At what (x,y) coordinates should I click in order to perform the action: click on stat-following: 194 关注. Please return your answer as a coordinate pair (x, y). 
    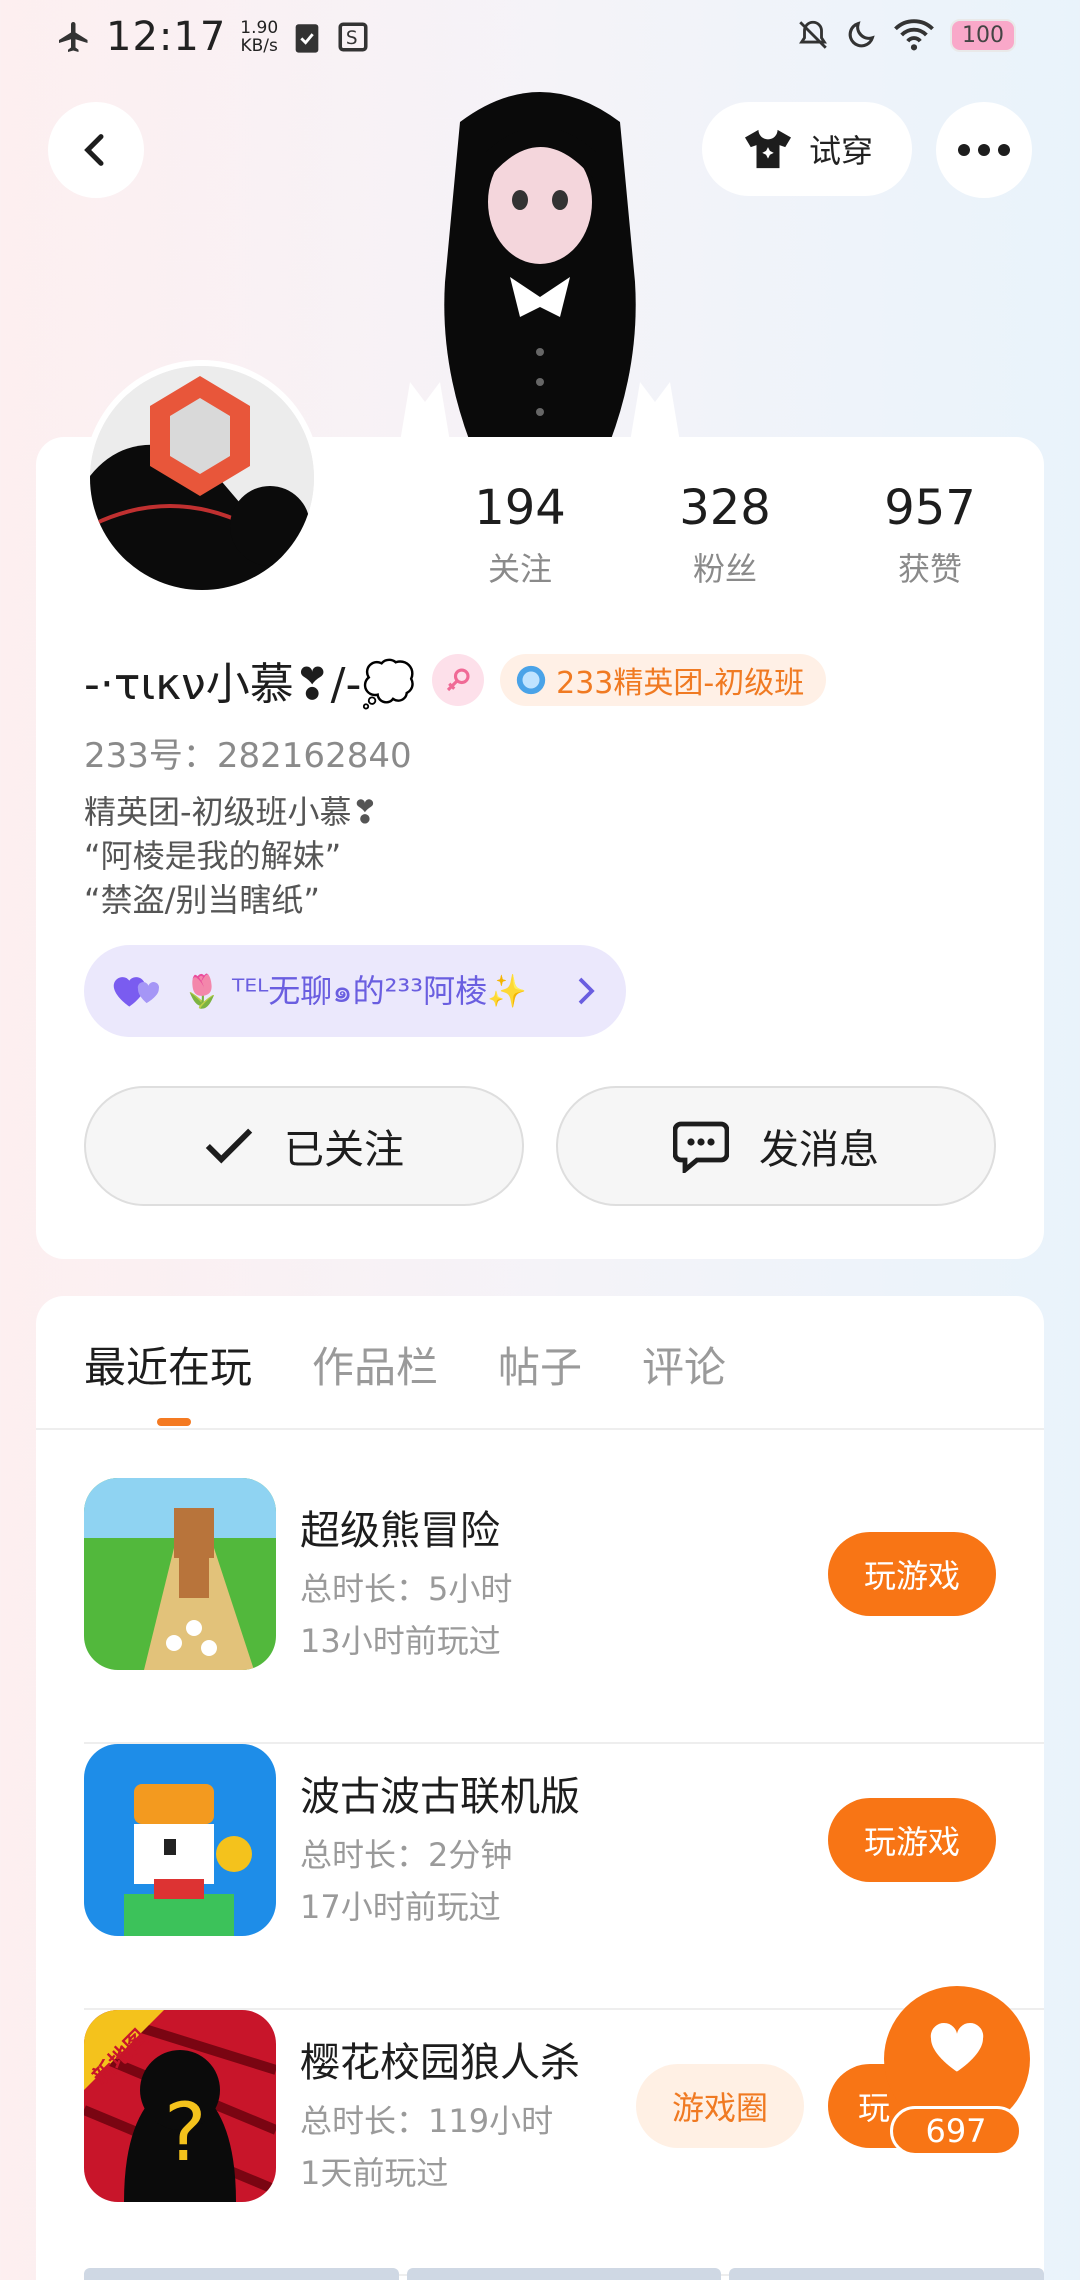
    Looking at the image, I should click on (520, 535).